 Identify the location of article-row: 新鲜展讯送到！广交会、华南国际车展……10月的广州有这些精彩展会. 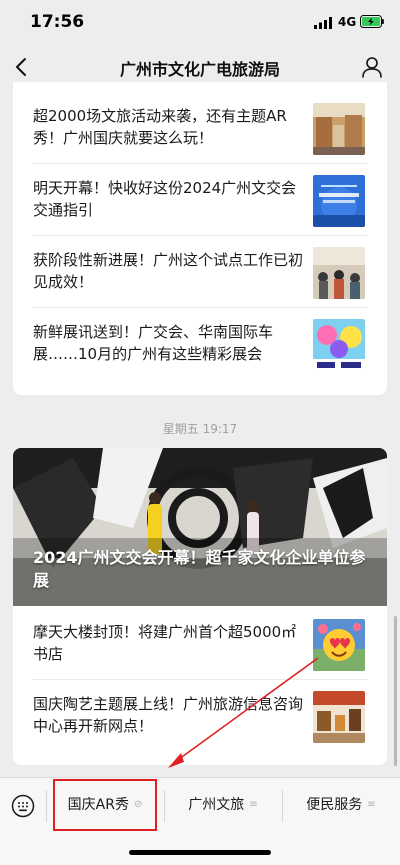
(200, 344).